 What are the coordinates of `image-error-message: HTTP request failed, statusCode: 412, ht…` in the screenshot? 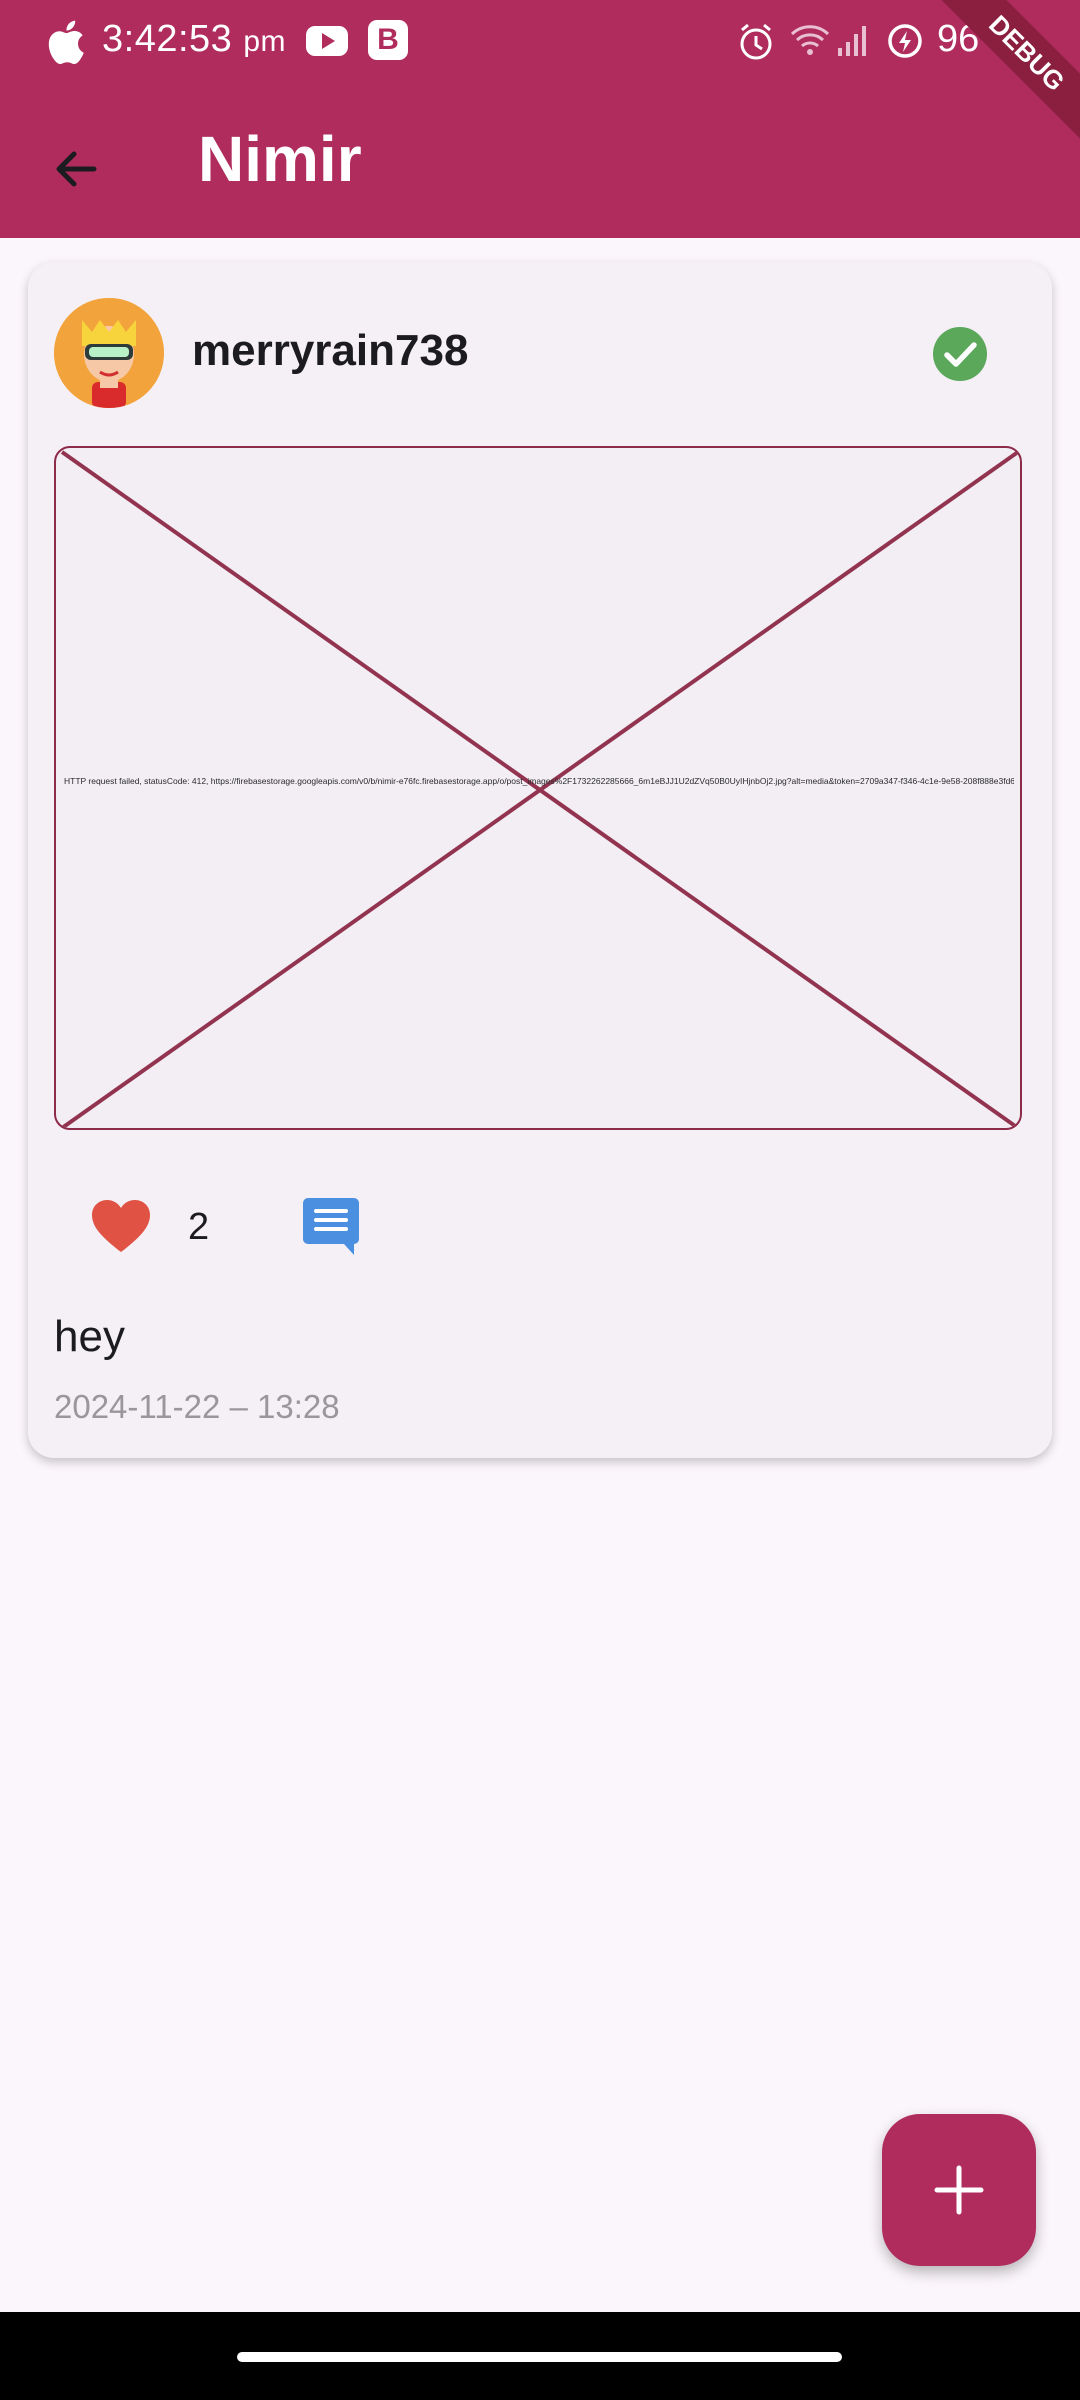 It's located at (539, 781).